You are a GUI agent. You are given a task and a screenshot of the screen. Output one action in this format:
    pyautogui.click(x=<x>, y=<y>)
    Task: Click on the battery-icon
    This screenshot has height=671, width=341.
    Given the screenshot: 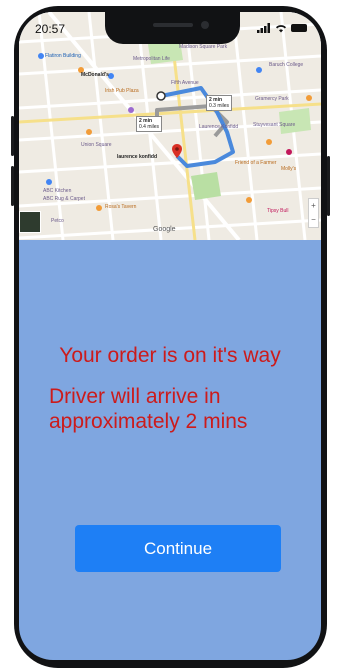 What is the action you would take?
    pyautogui.click(x=299, y=28)
    